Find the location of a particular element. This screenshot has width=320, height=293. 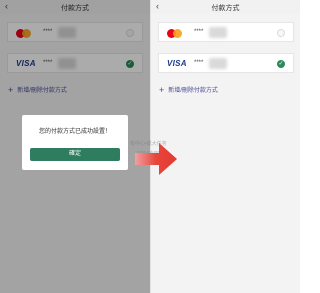

add-payment-method-link: + 新增/刪除付款方式 is located at coordinates (188, 90).